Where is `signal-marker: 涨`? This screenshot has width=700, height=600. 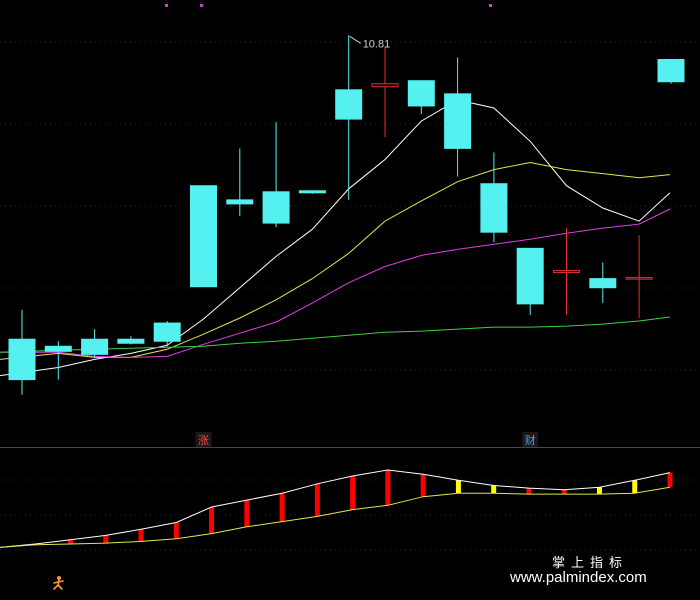 signal-marker: 涨 is located at coordinates (203, 439).